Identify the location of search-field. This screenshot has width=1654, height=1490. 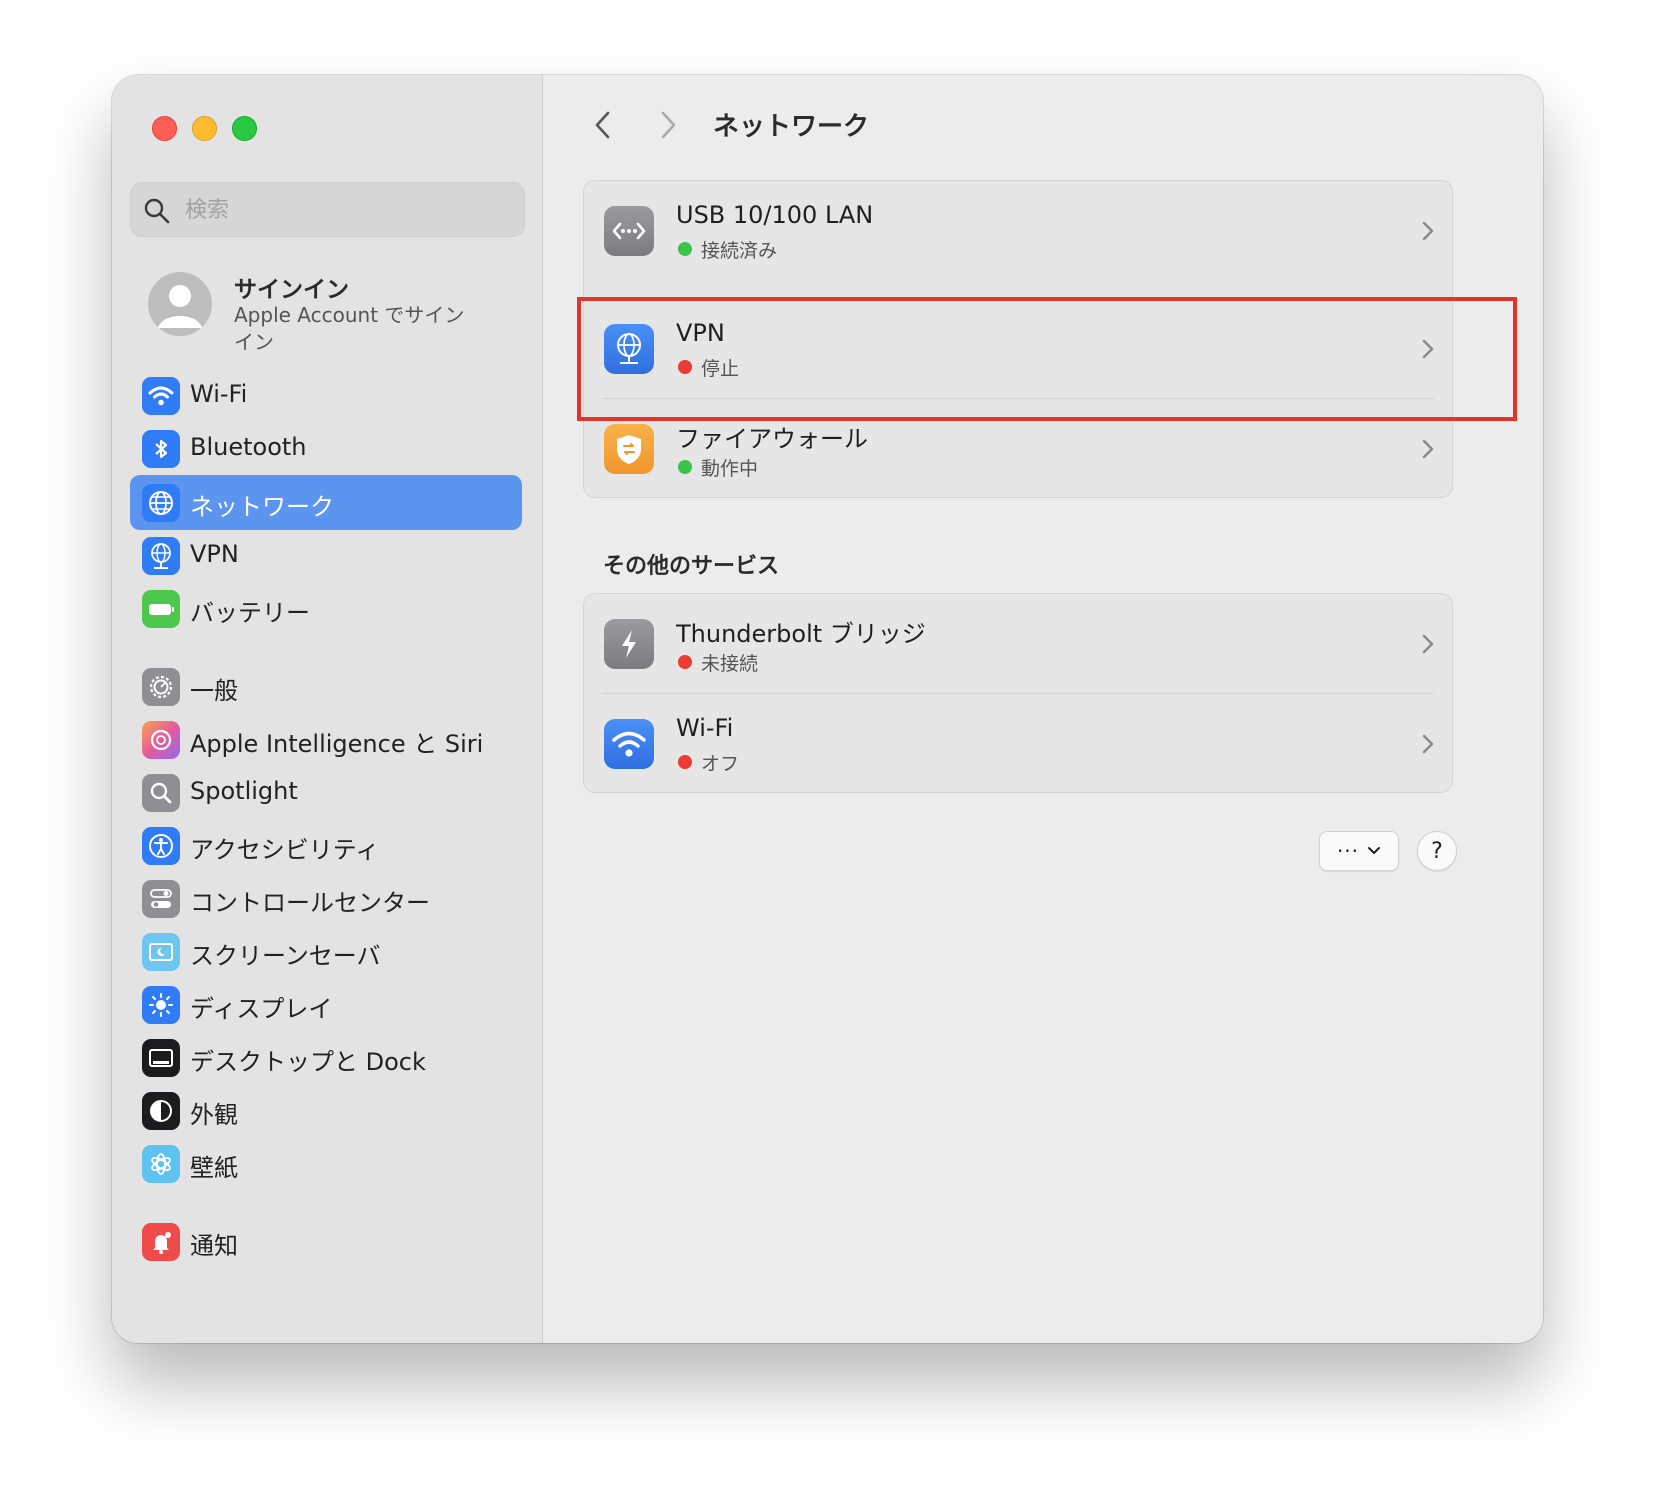
(327, 210).